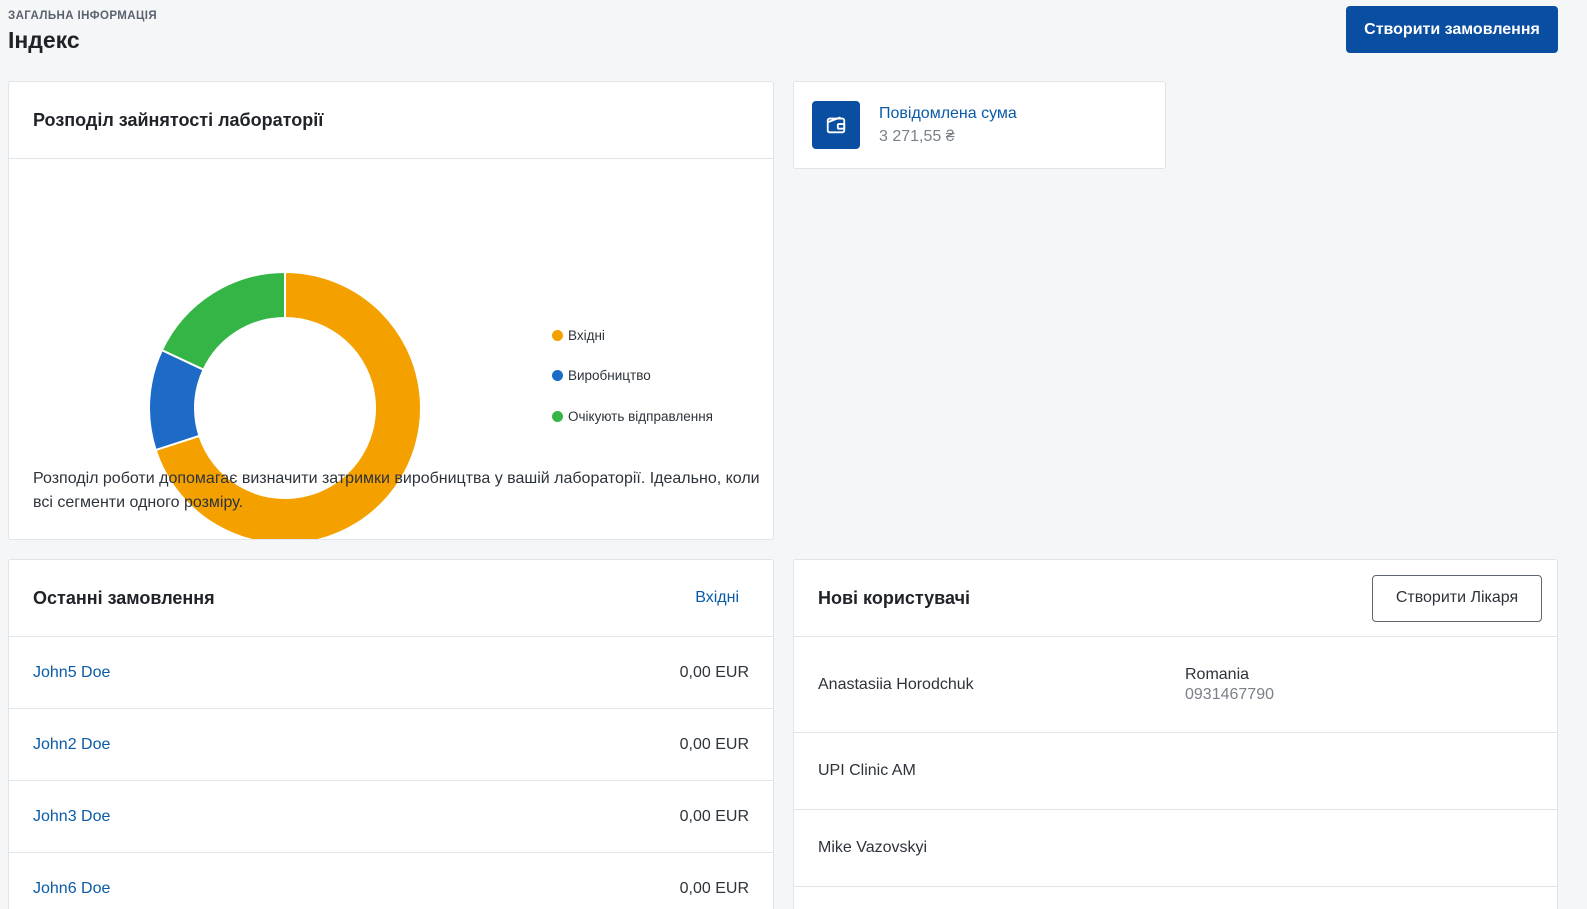  What do you see at coordinates (948, 114) in the screenshot?
I see `reported-amount-label: Повідомлена сума` at bounding box center [948, 114].